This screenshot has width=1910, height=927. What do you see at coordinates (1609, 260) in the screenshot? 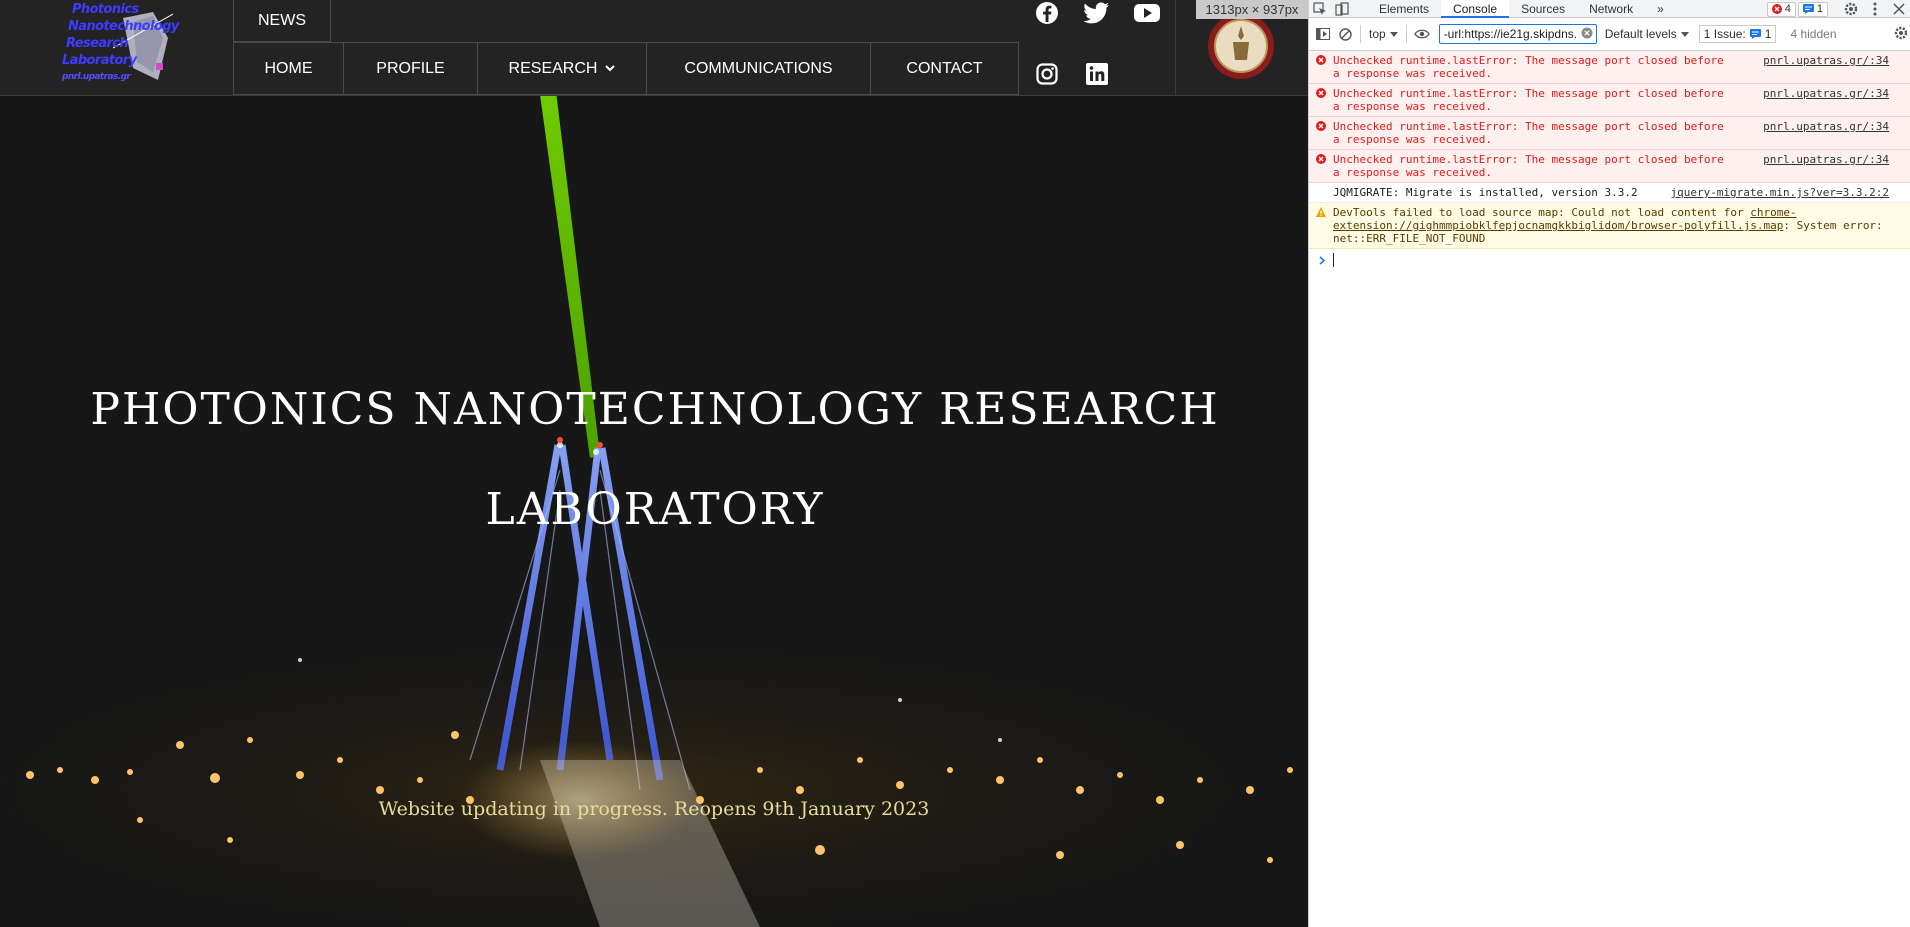
I see `console-prompt` at bounding box center [1609, 260].